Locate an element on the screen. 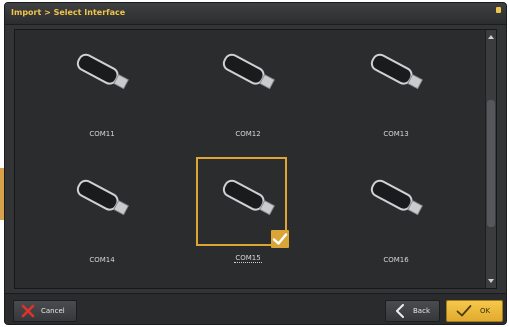 The width and height of the screenshot is (509, 327). chevron-left-icon is located at coordinates (400, 311).